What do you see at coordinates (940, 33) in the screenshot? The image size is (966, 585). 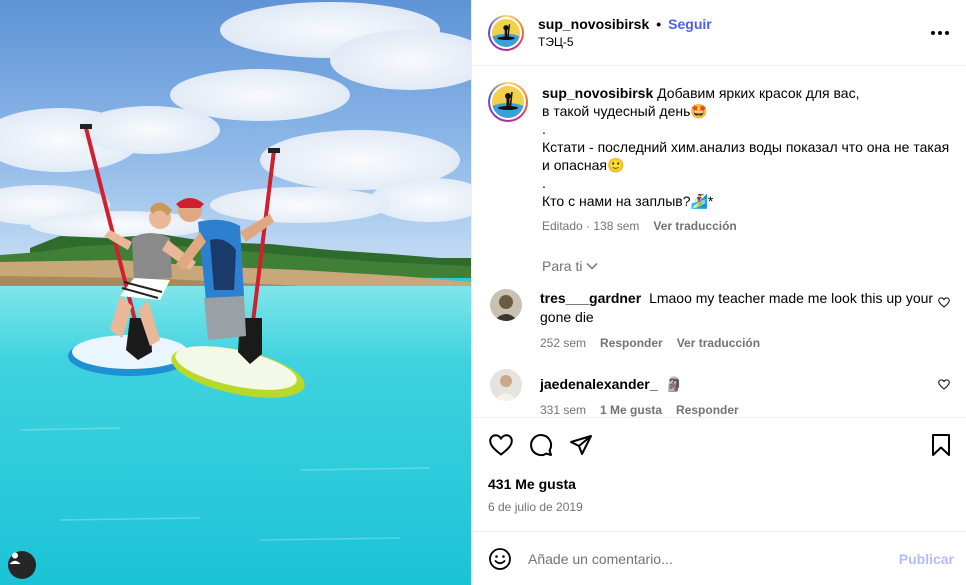 I see `more-options-icon` at bounding box center [940, 33].